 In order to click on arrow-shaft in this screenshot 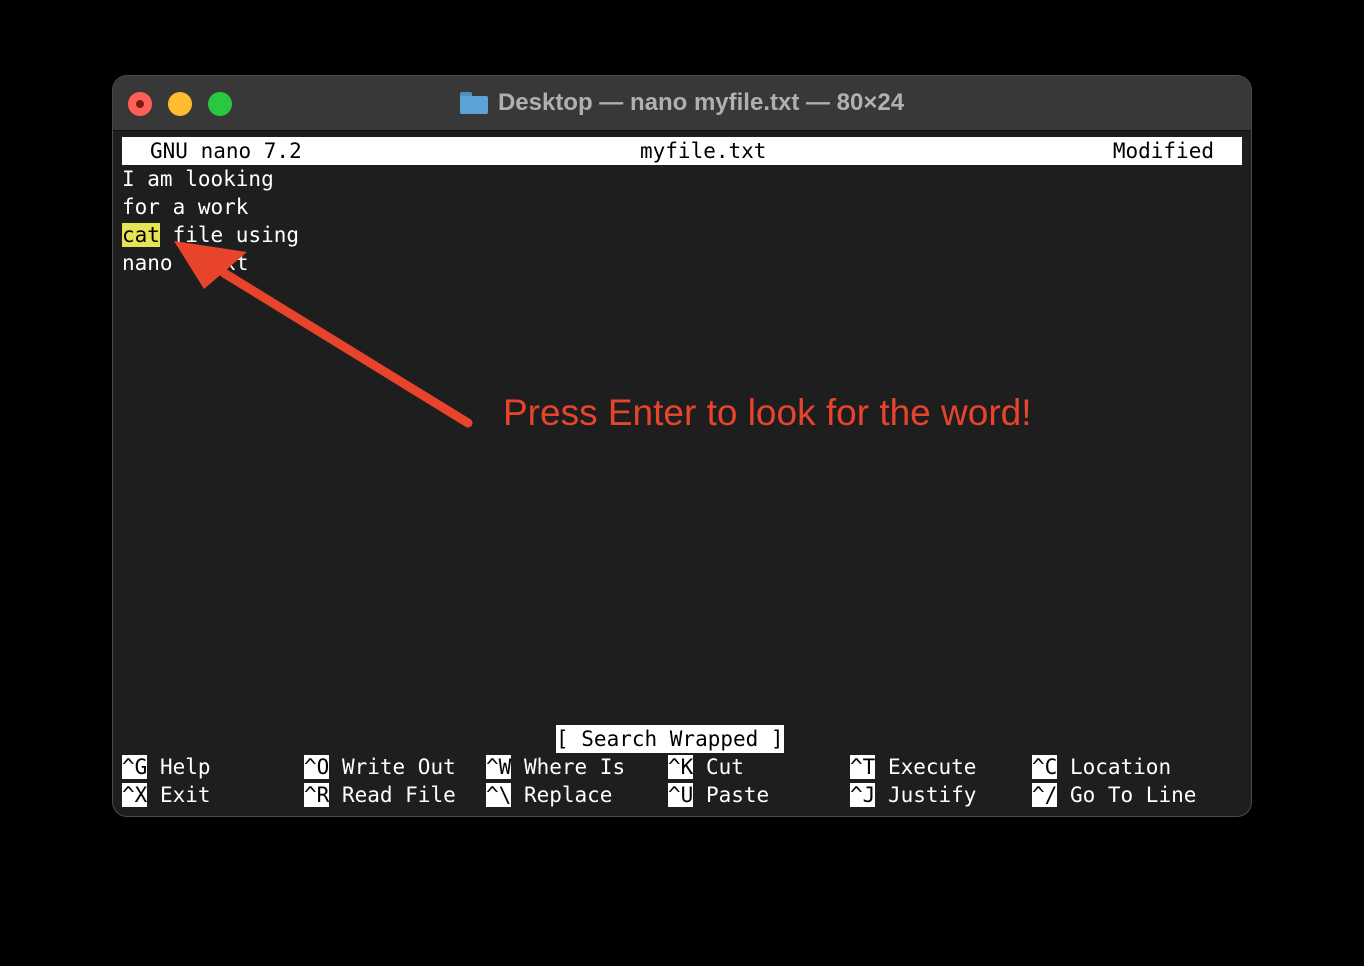, I will do `click(346, 348)`.